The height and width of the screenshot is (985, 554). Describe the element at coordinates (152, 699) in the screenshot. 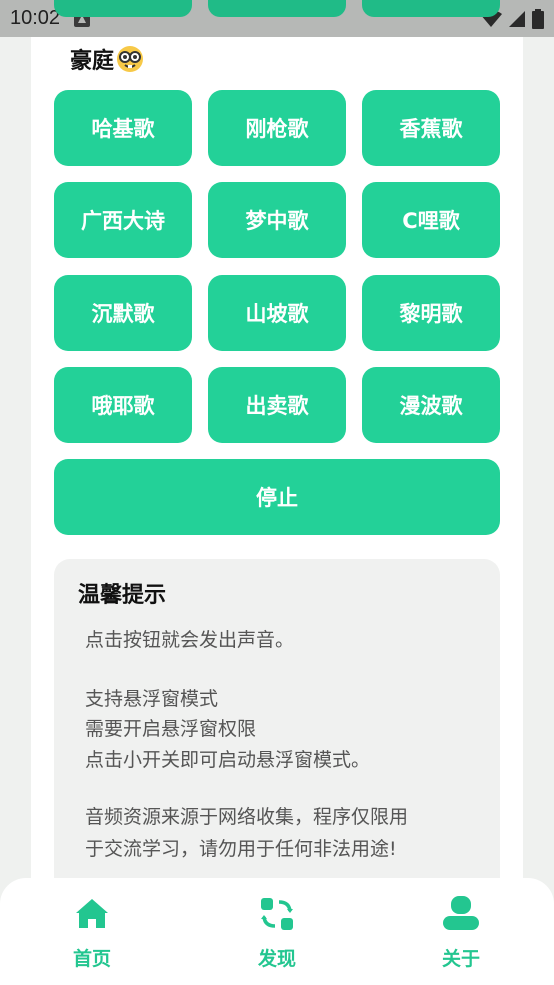

I see `tips-line: 支持悬浮窗模式` at that location.